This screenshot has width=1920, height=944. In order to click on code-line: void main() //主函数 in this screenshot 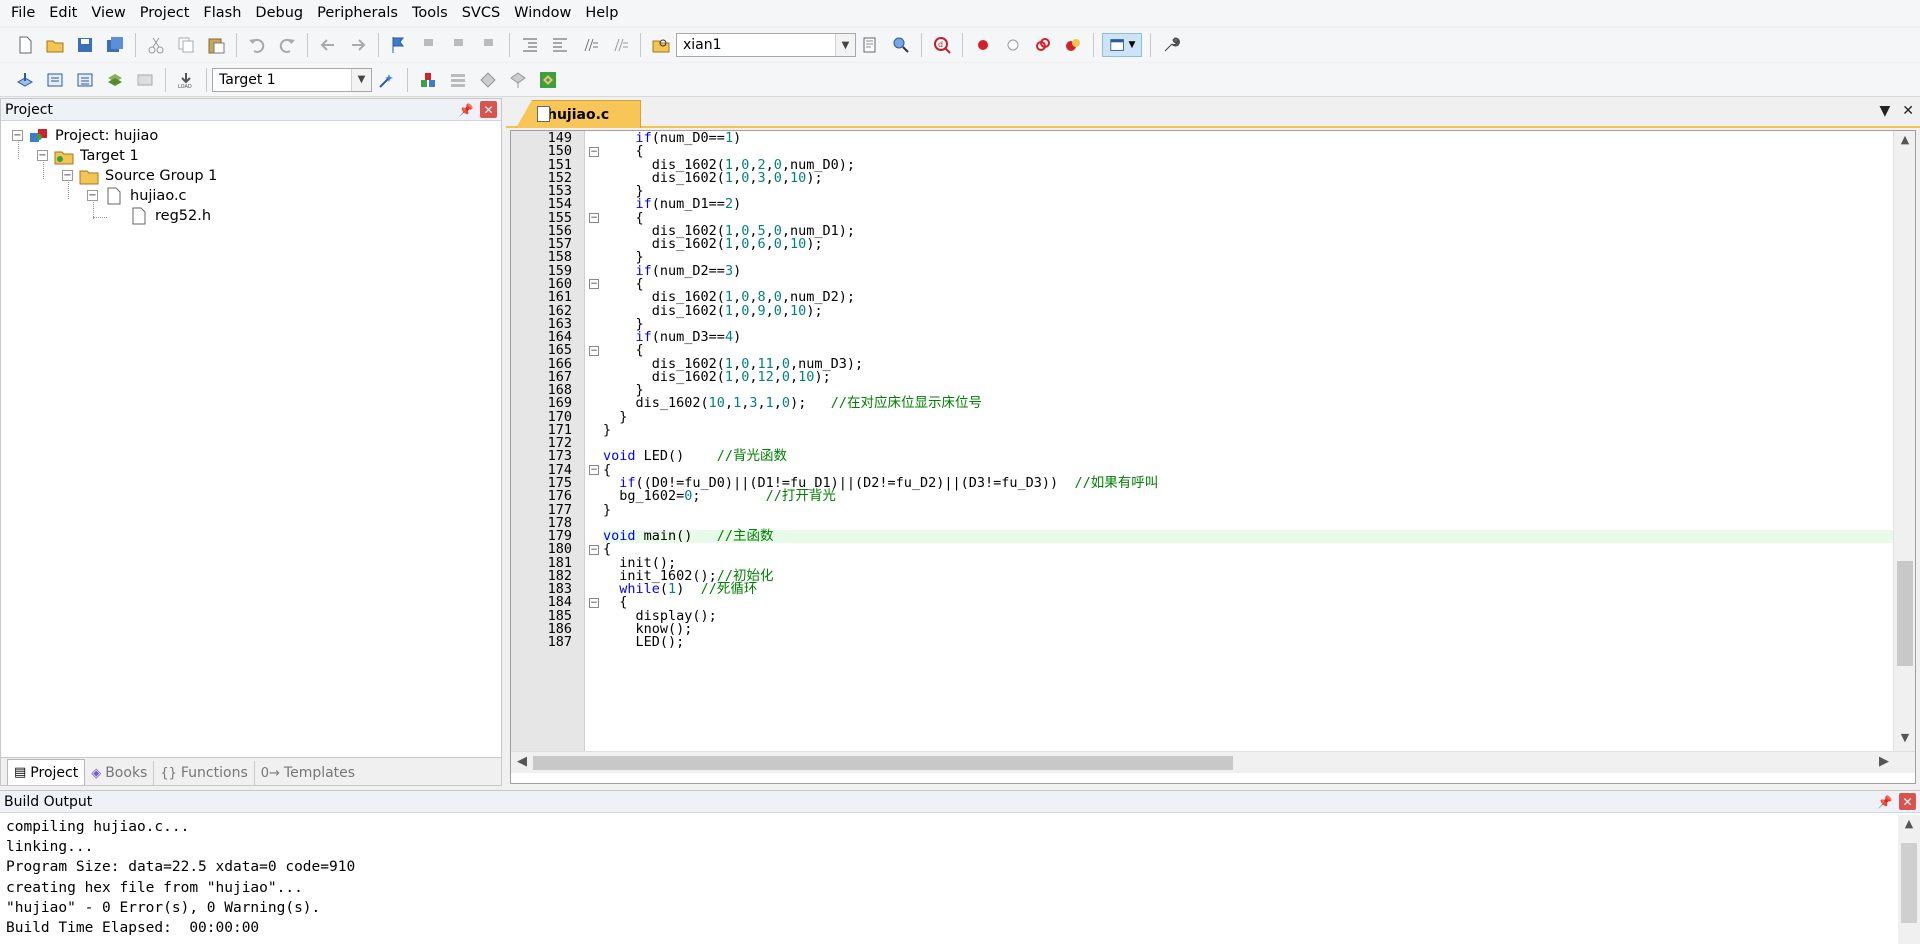, I will do `click(1249, 536)`.